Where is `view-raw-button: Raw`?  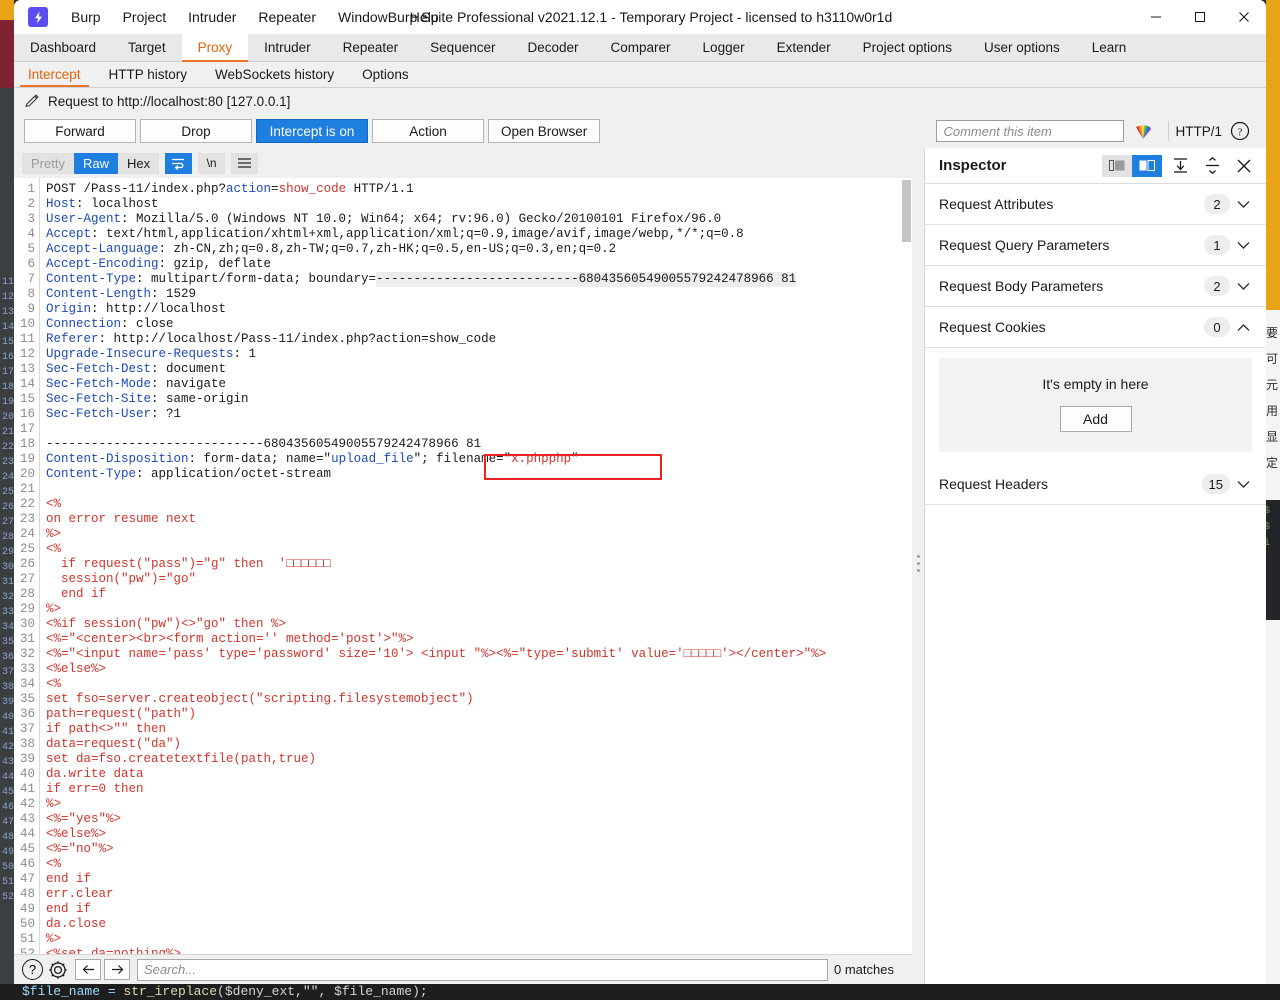 view-raw-button: Raw is located at coordinates (95, 163).